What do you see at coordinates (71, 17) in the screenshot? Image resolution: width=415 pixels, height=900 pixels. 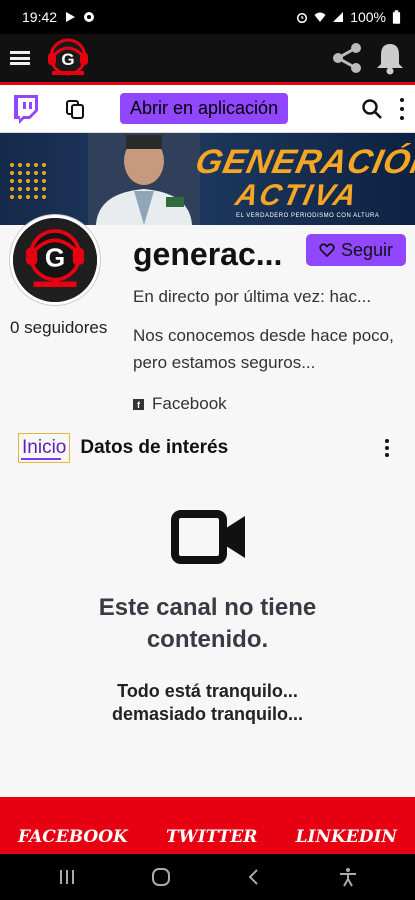 I see `play-icon` at bounding box center [71, 17].